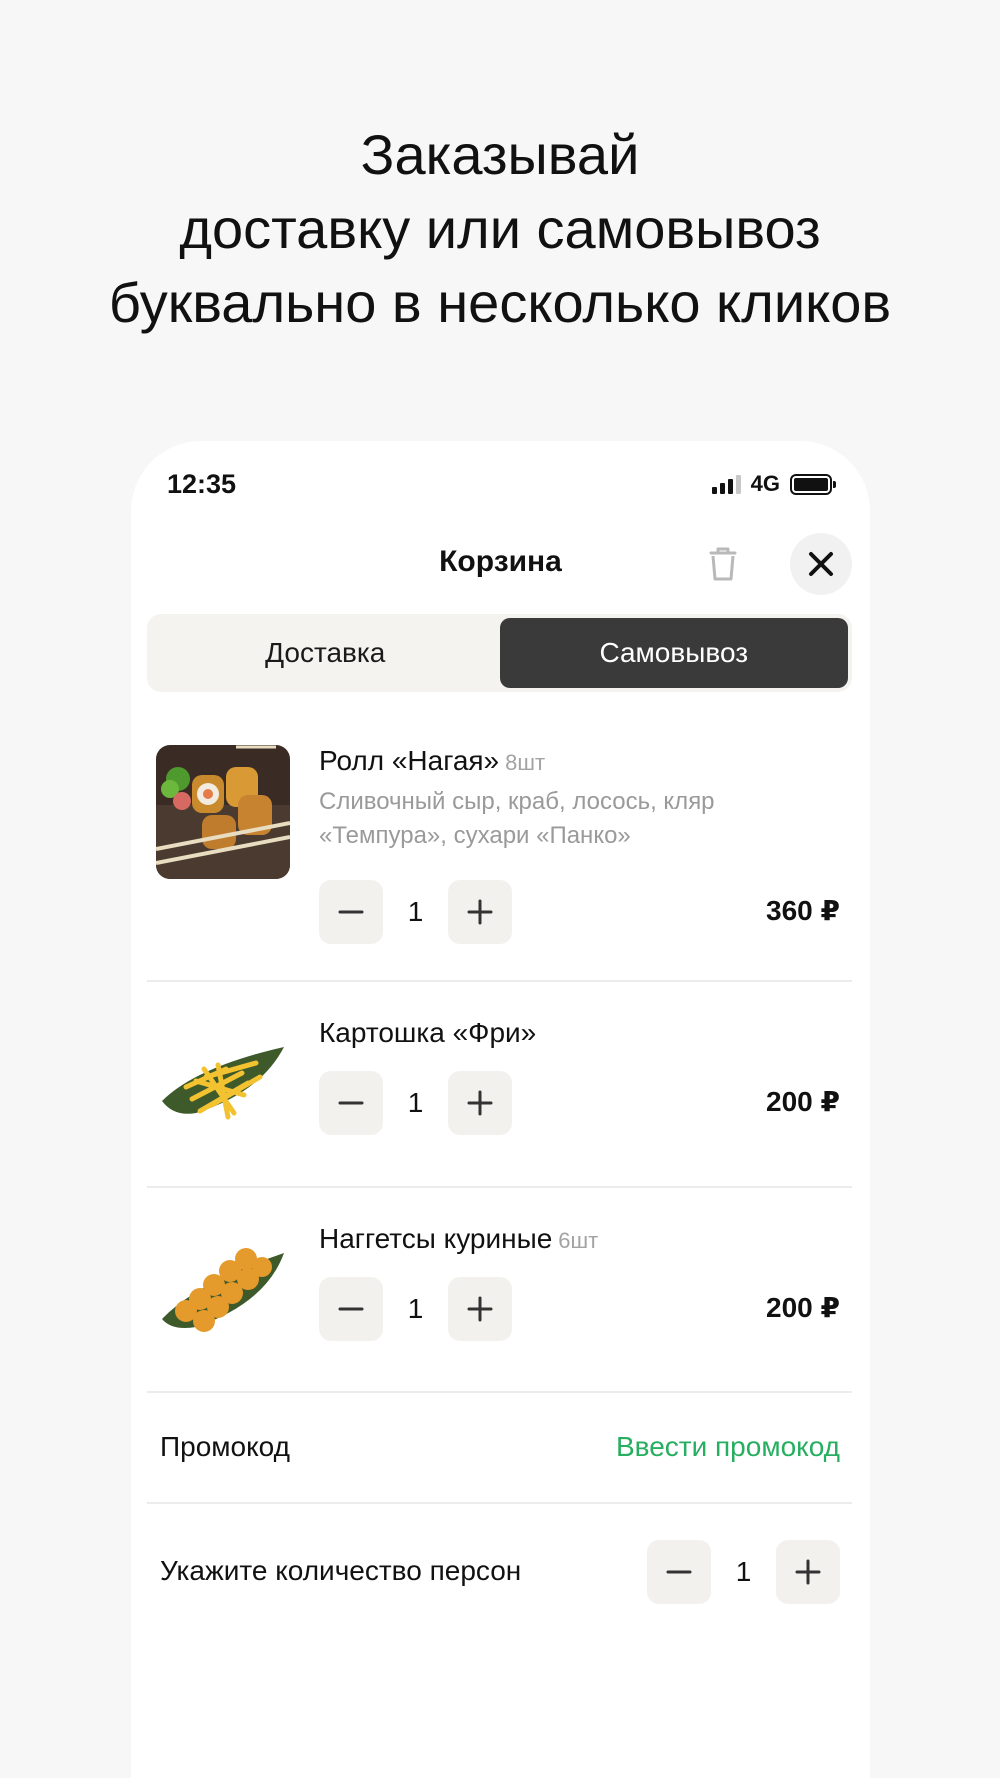 This screenshot has height=1778, width=1000. Describe the element at coordinates (723, 564) in the screenshot. I see `trash-icon` at that location.